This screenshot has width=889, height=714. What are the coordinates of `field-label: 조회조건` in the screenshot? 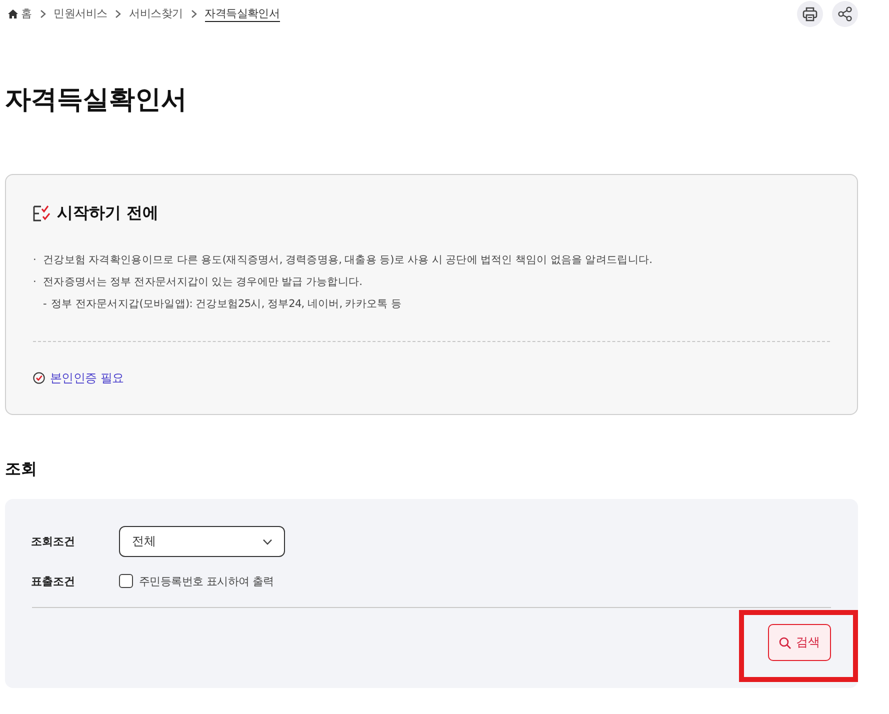 It's located at (53, 541).